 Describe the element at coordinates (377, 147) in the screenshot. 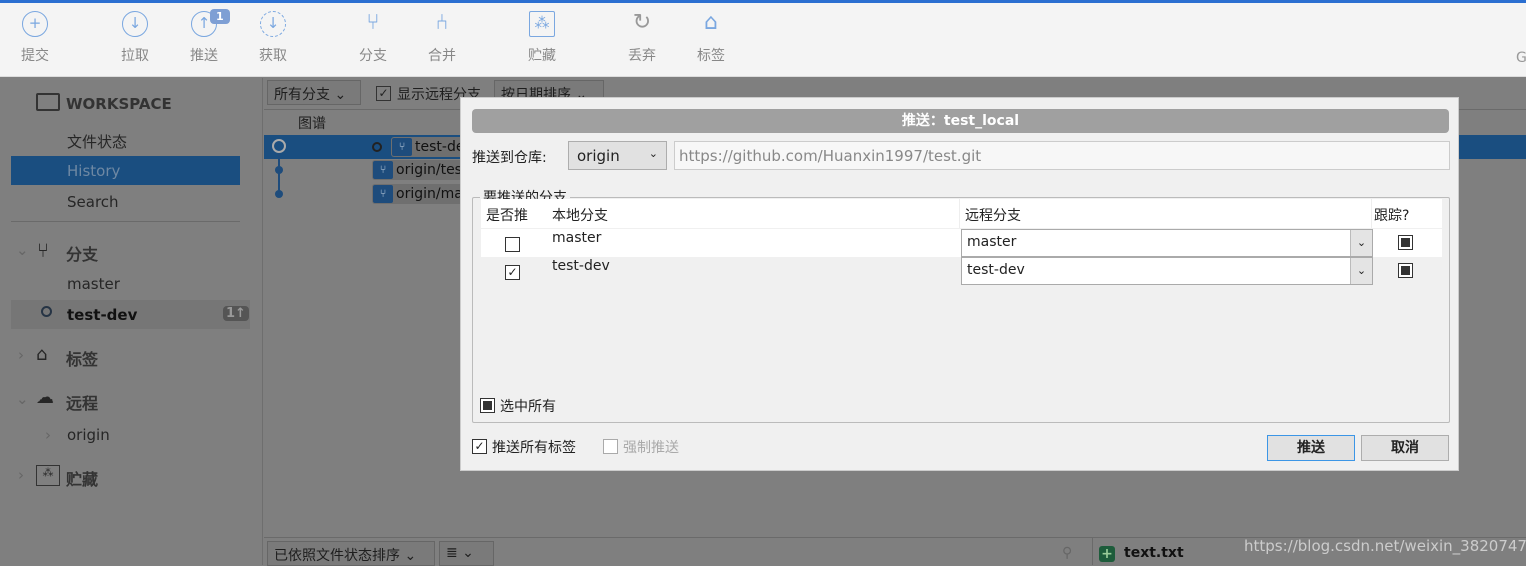

I see `head-icon` at that location.